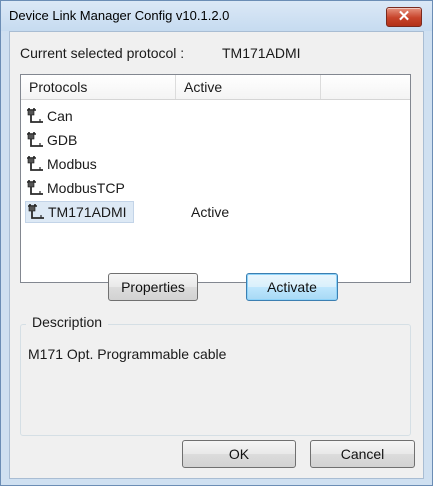 This screenshot has height=486, width=433. What do you see at coordinates (102, 53) in the screenshot?
I see `current-protocol-label: Current selected protocol :` at bounding box center [102, 53].